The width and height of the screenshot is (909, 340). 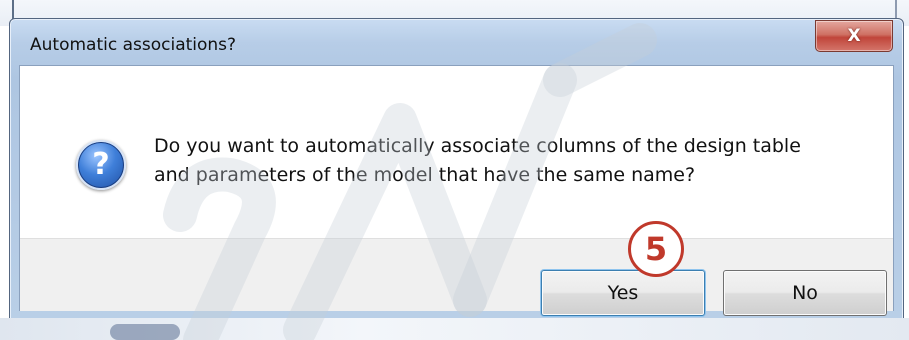 What do you see at coordinates (805, 293) in the screenshot?
I see `no-button: No` at bounding box center [805, 293].